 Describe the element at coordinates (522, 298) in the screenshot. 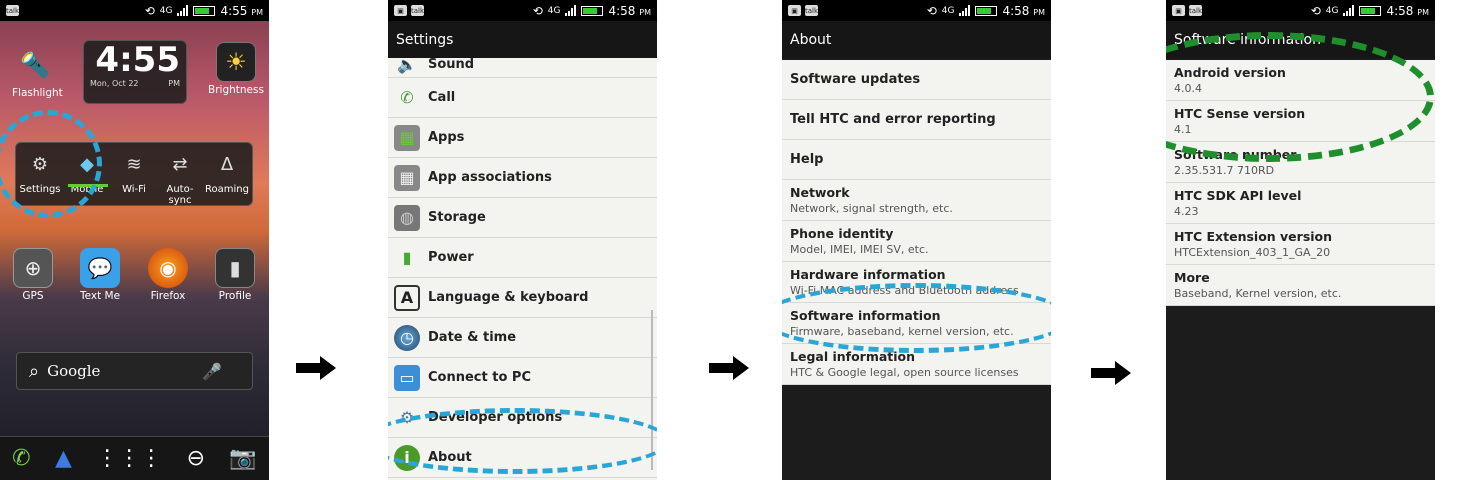

I see `settings-item-language: A Language & keyboard` at that location.